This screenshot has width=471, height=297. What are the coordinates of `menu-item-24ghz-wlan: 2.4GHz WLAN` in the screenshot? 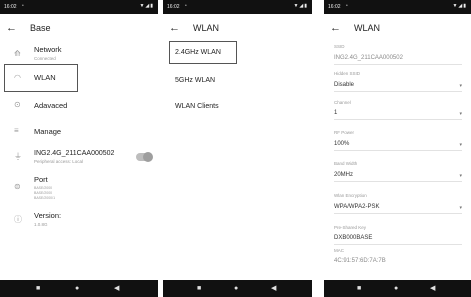 It's located at (198, 52).